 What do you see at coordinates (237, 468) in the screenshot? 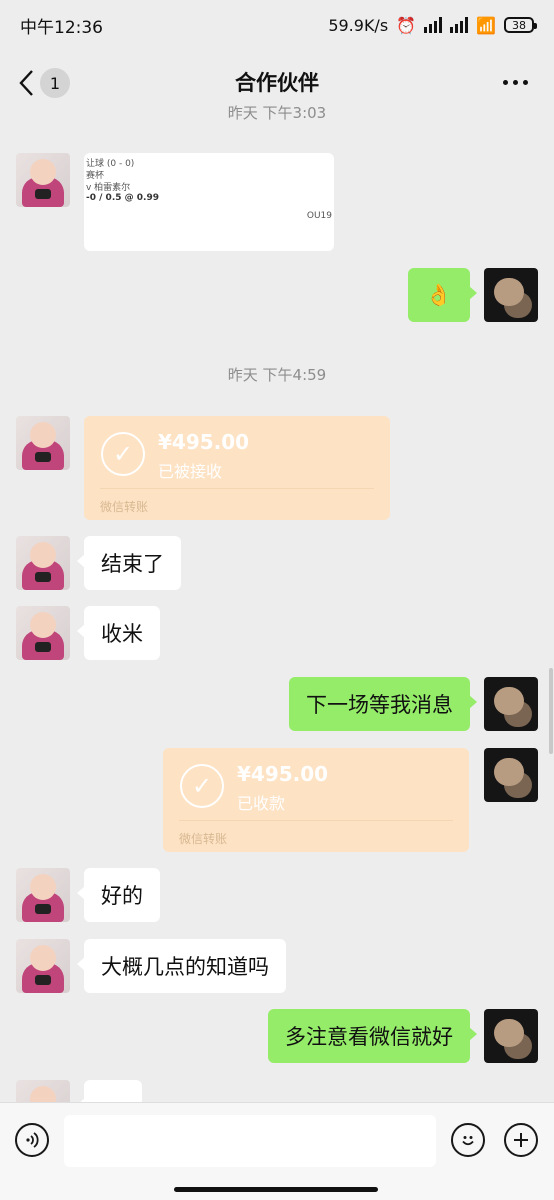
I see `transfer-received-card: ✓ ¥495.00 已被接收 微信转账` at bounding box center [237, 468].